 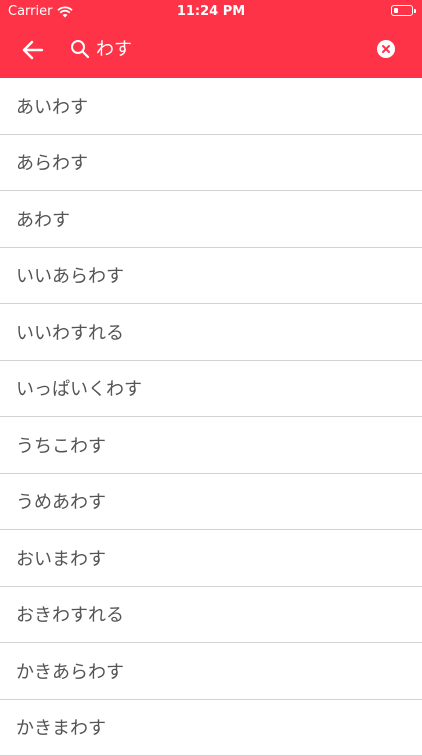 I want to click on search-input: わす, so click(x=114, y=48).